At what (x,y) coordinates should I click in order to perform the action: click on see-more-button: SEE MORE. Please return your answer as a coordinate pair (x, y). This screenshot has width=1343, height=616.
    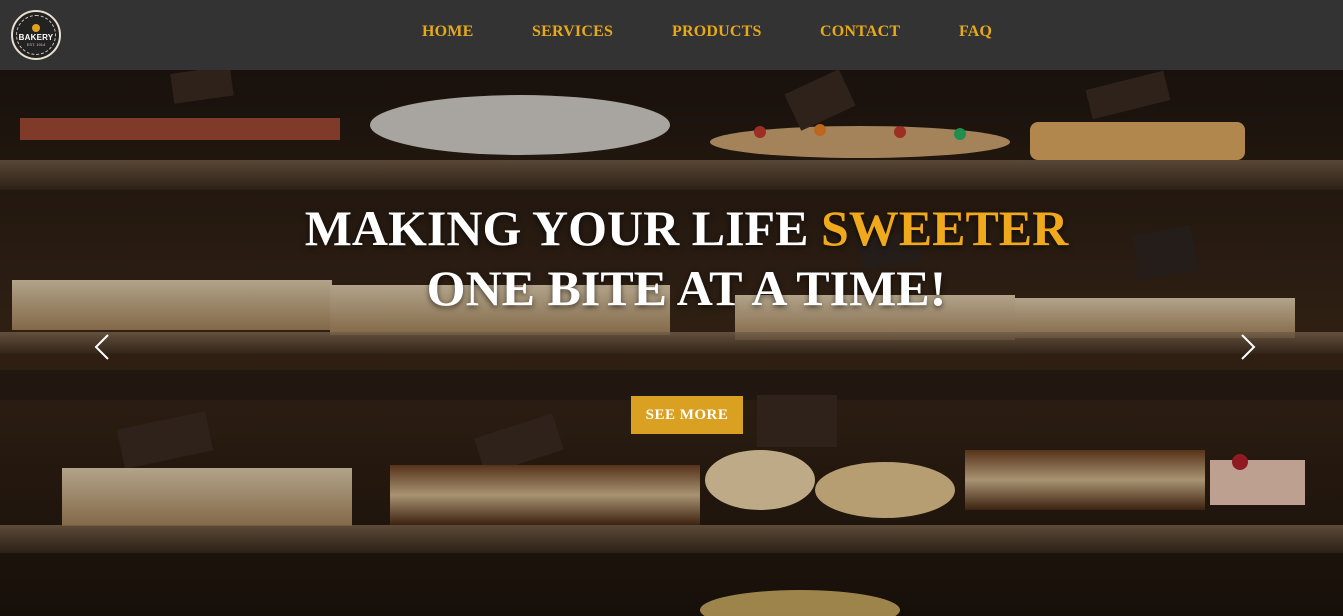
    Looking at the image, I should click on (687, 415).